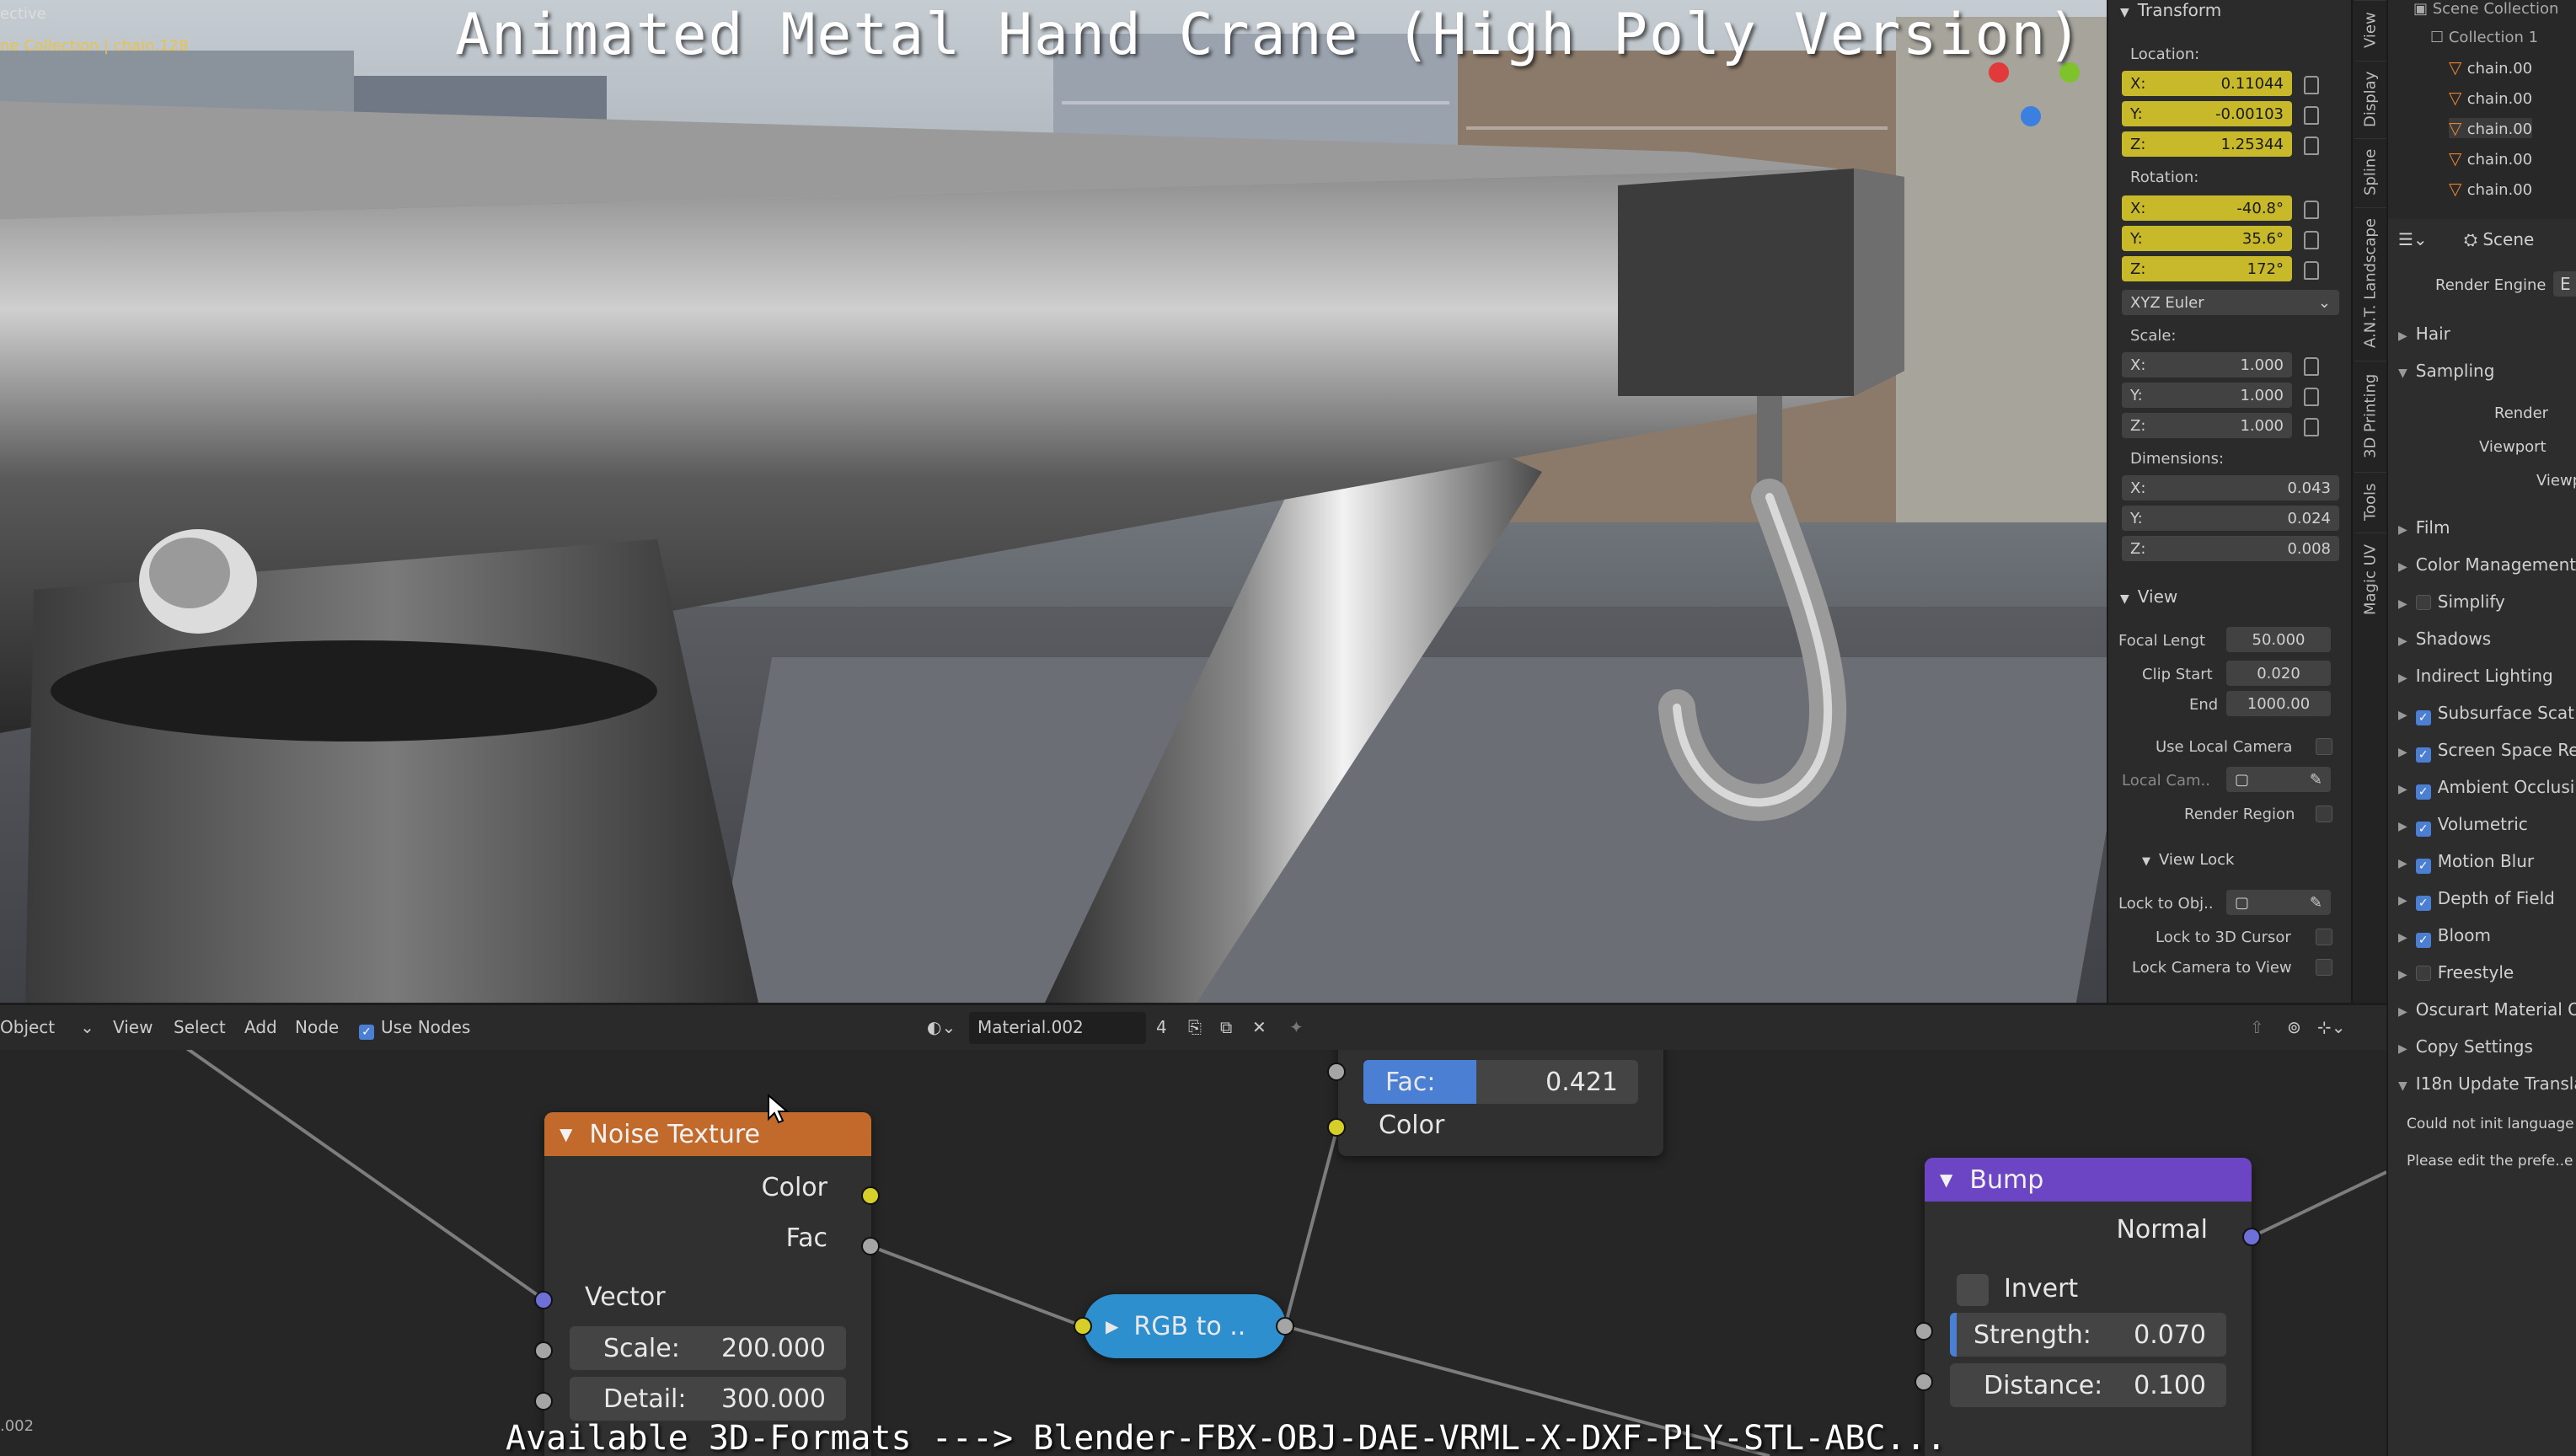 Image resolution: width=2576 pixels, height=1456 pixels. I want to click on rotation-x-field: X: -40.8°, so click(2207, 208).